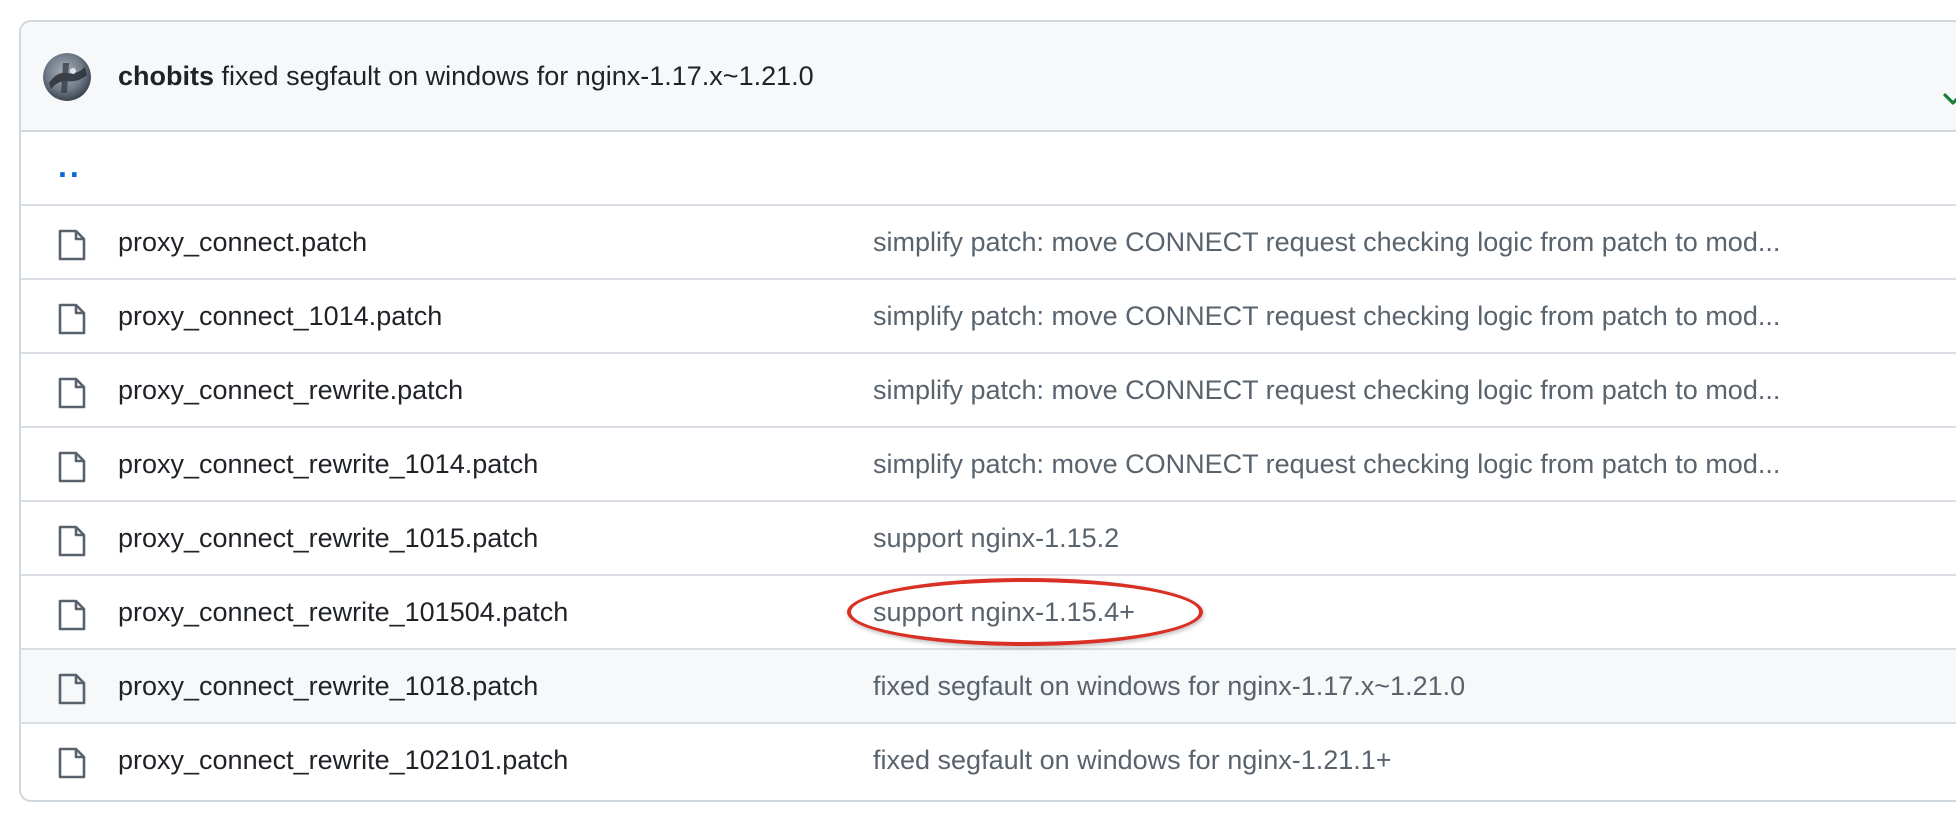 The height and width of the screenshot is (834, 1956). Describe the element at coordinates (328, 538) in the screenshot. I see `file-name-link: proxy_connect_rewrite_1015.patch` at that location.